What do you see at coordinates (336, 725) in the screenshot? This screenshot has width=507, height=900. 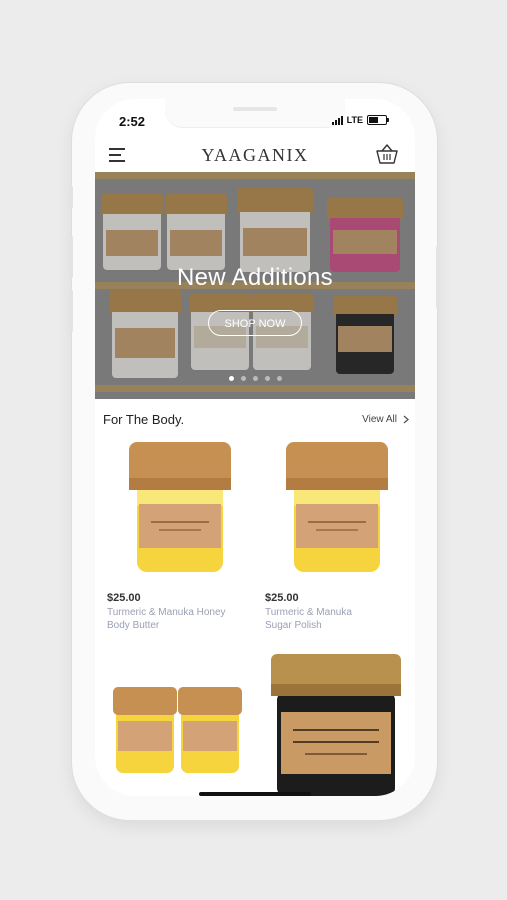 I see `product-image-charcoal-scrub` at bounding box center [336, 725].